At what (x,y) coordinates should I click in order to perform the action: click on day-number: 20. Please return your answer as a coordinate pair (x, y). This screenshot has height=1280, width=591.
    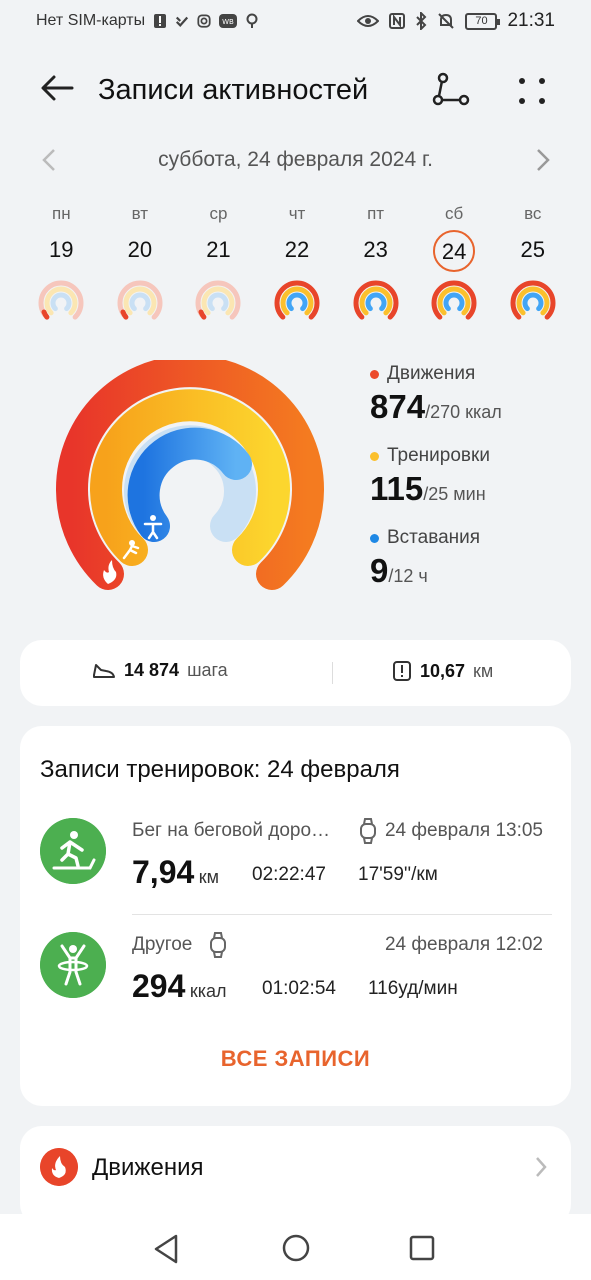
    Looking at the image, I should click on (140, 249).